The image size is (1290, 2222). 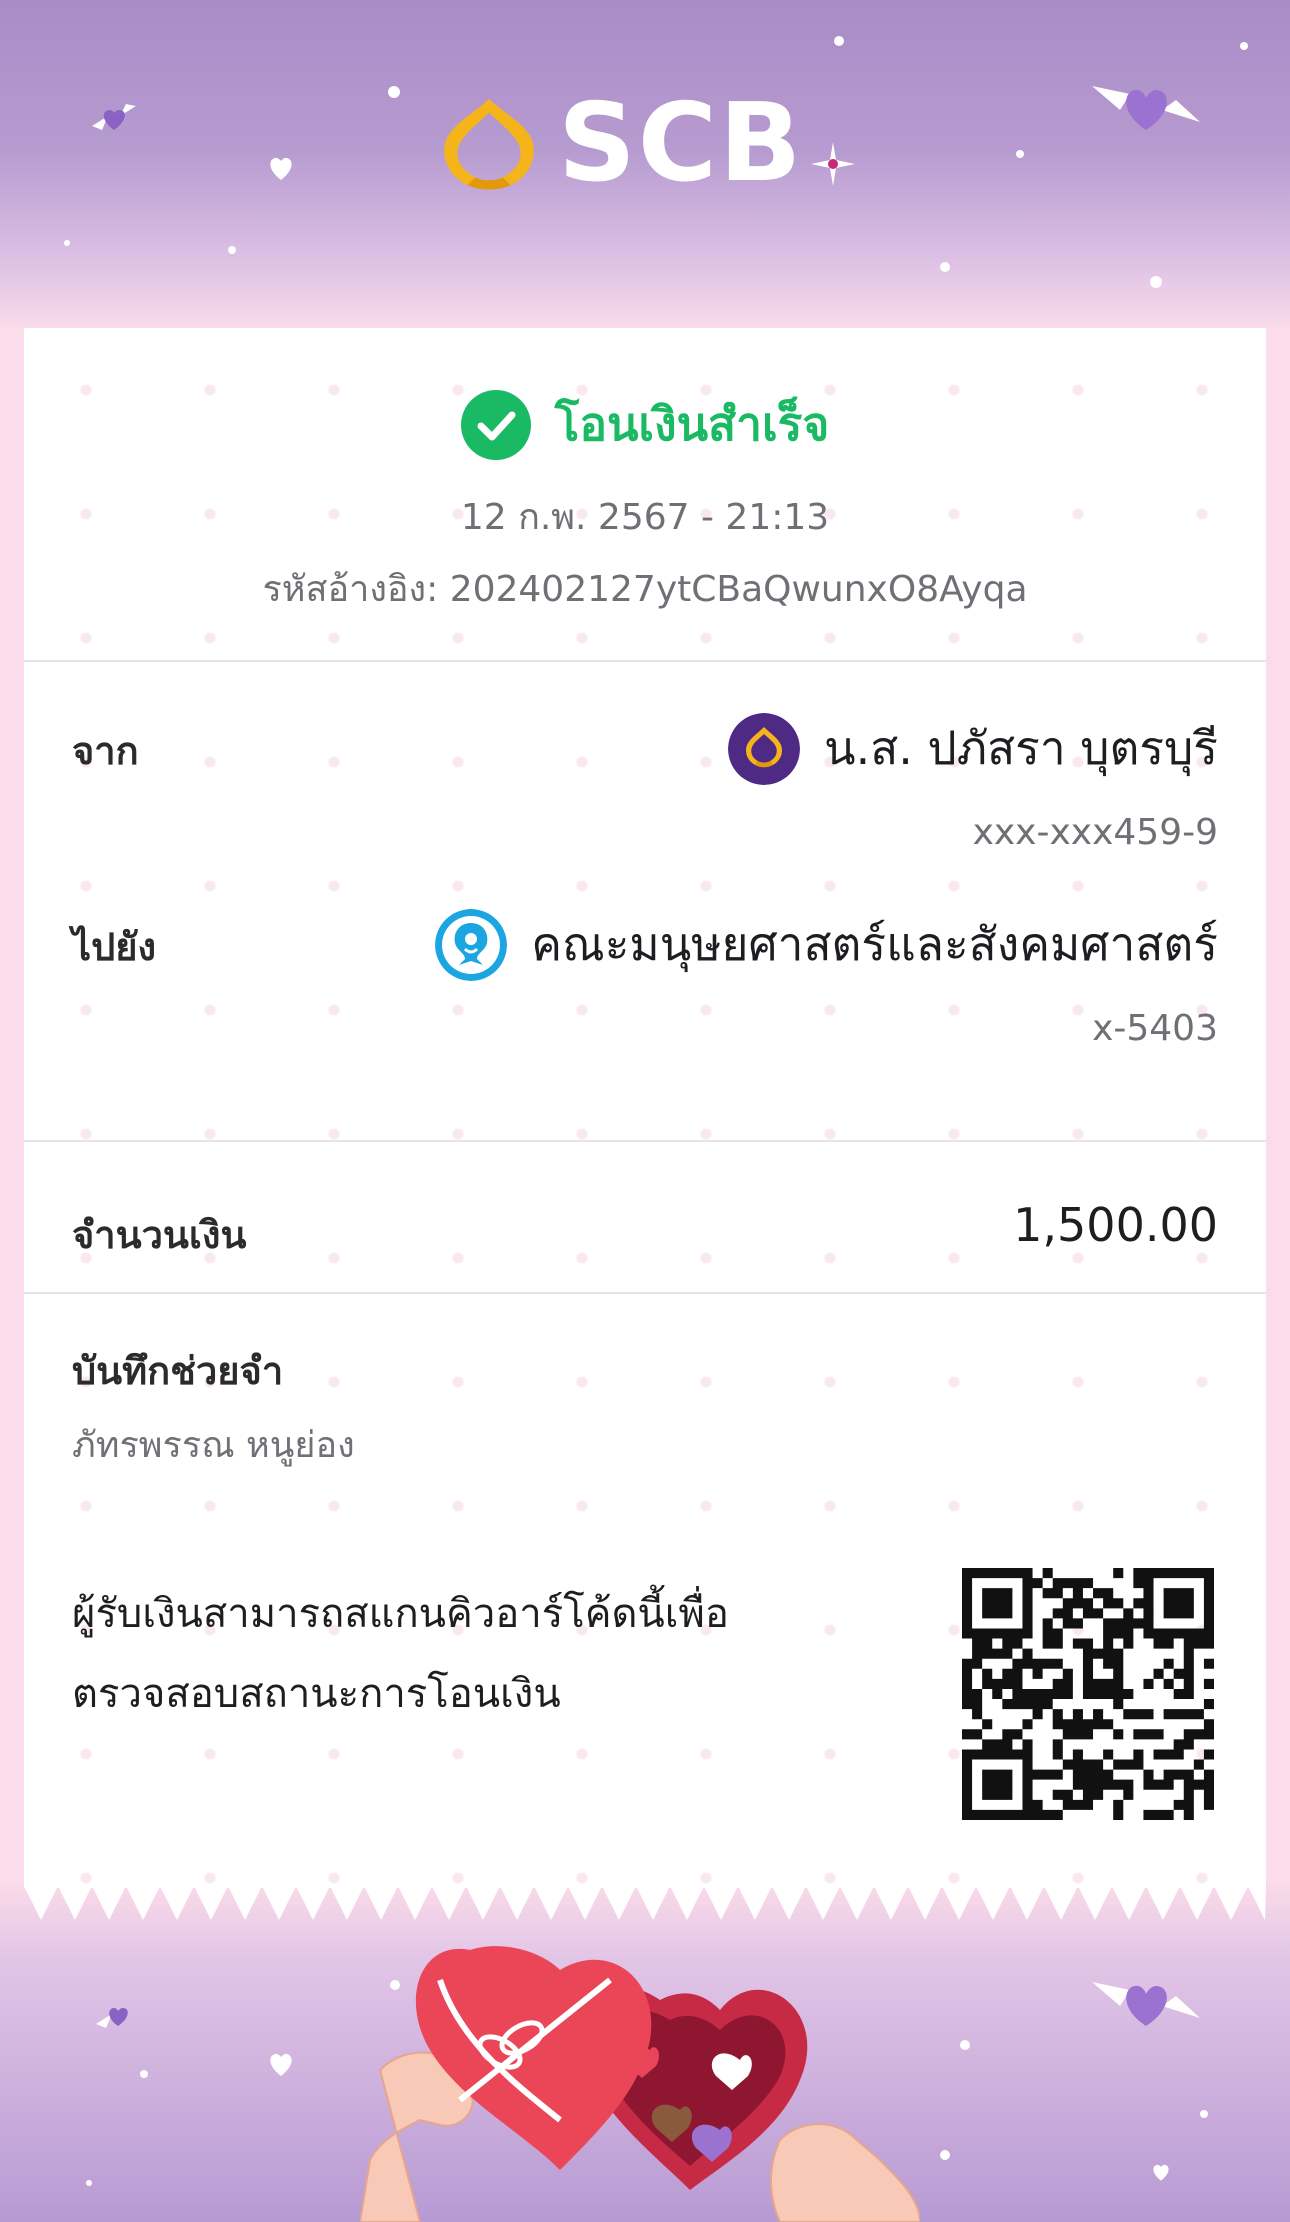 I want to click on from-account-name: น.ส. ปภัสรา บุตรบุรี, so click(x=973, y=748).